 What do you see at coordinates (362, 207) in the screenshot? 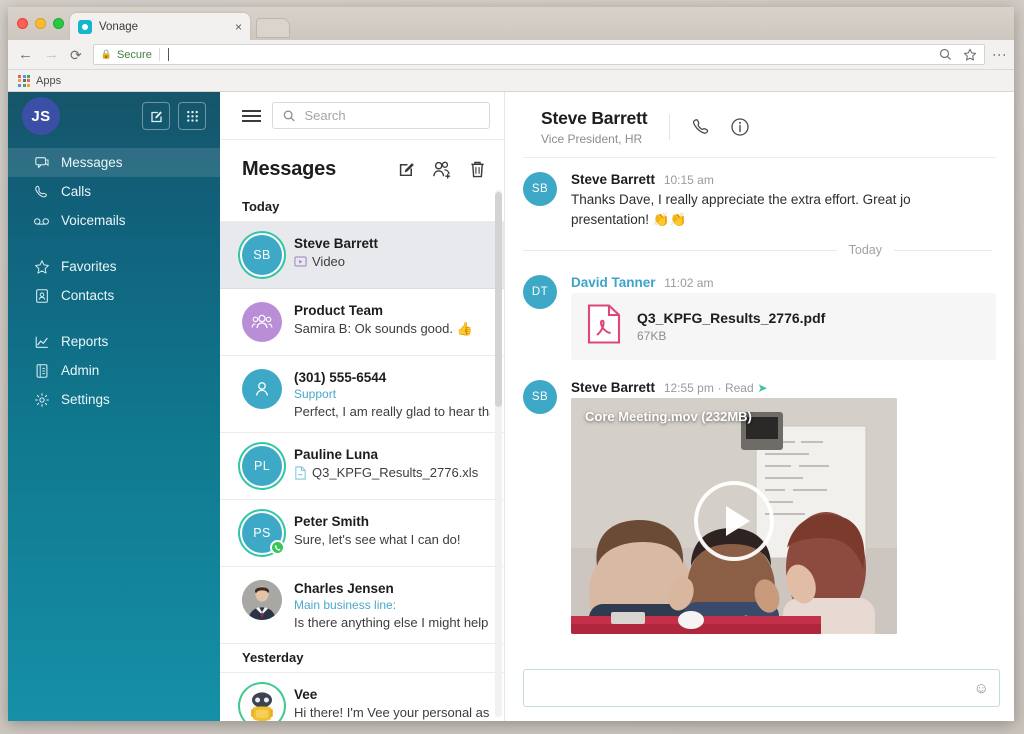
I see `section-header-today: Today` at bounding box center [362, 207].